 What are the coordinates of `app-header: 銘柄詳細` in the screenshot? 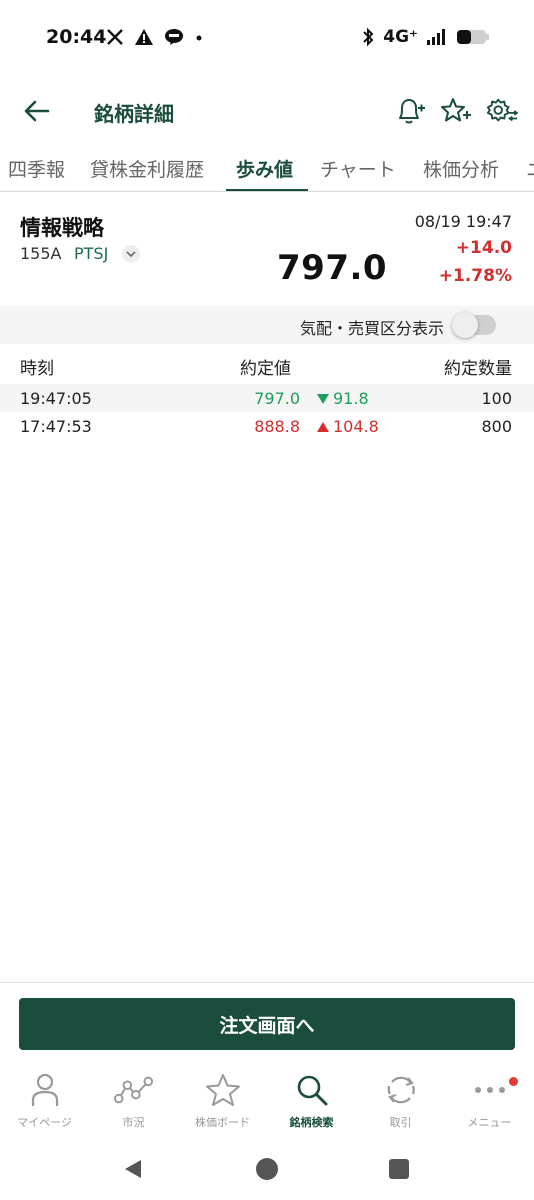 It's located at (267, 112).